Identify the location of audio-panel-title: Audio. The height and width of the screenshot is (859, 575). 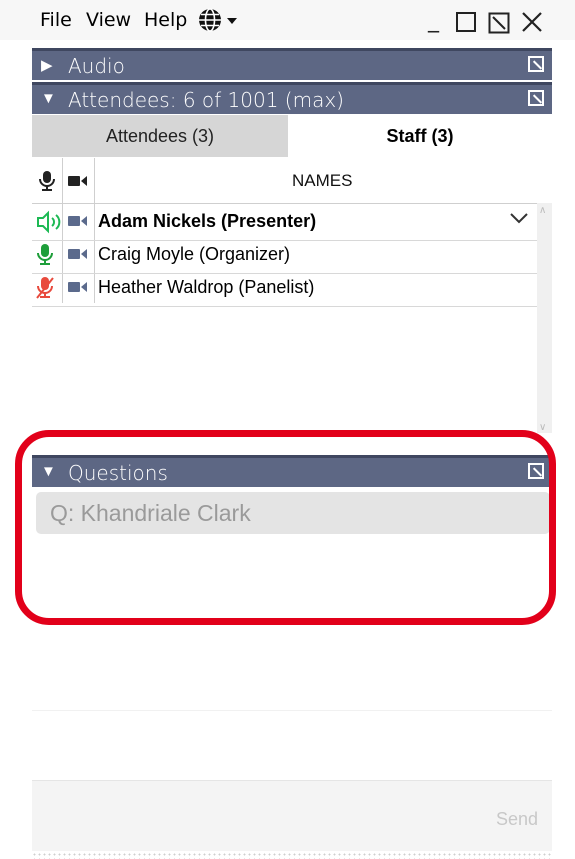
(96, 66).